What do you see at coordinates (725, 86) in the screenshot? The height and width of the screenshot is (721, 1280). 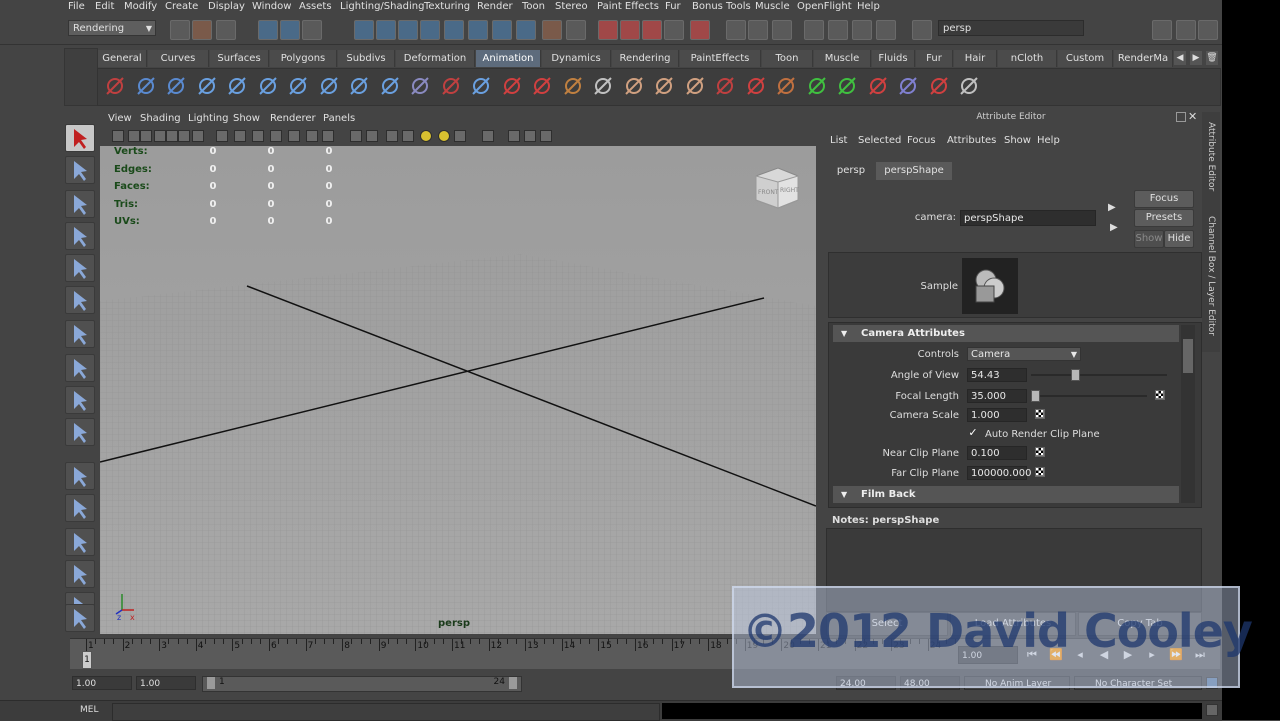 I see `arrow-icon` at bounding box center [725, 86].